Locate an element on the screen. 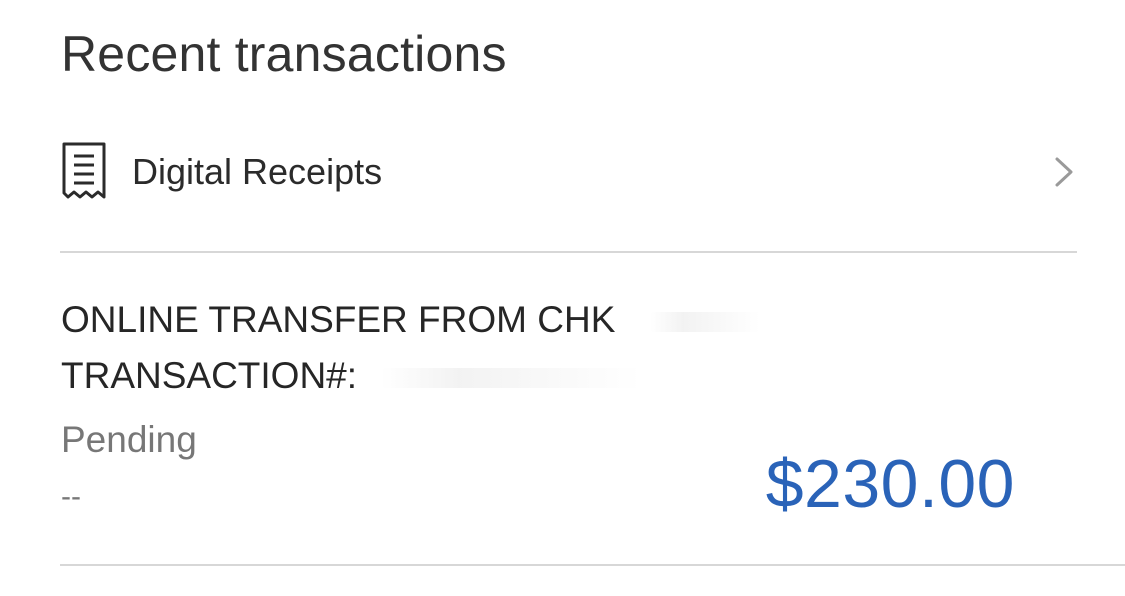  transaction-amount: $230.00 is located at coordinates (890, 484).